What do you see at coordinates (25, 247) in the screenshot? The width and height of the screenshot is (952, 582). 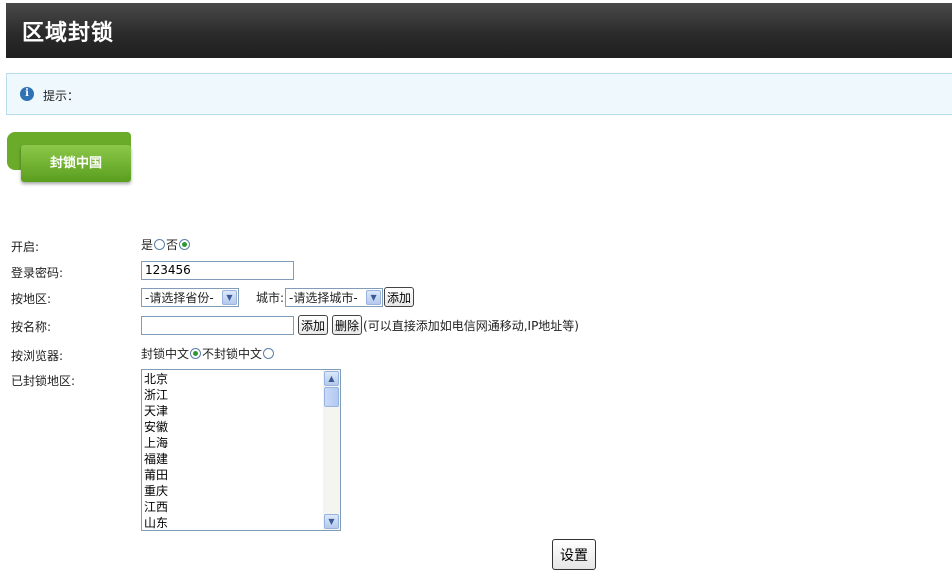 I see `enable-label: 开启:` at bounding box center [25, 247].